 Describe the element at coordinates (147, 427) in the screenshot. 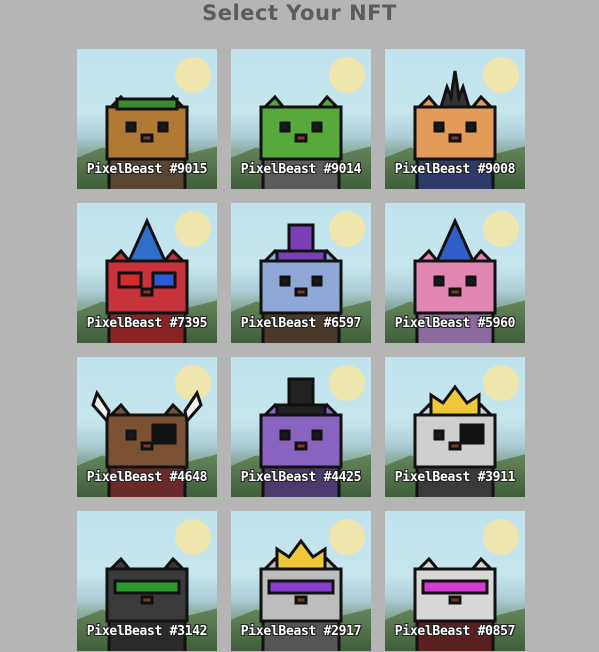

I see `nft-card: PixelBeast #4648` at that location.